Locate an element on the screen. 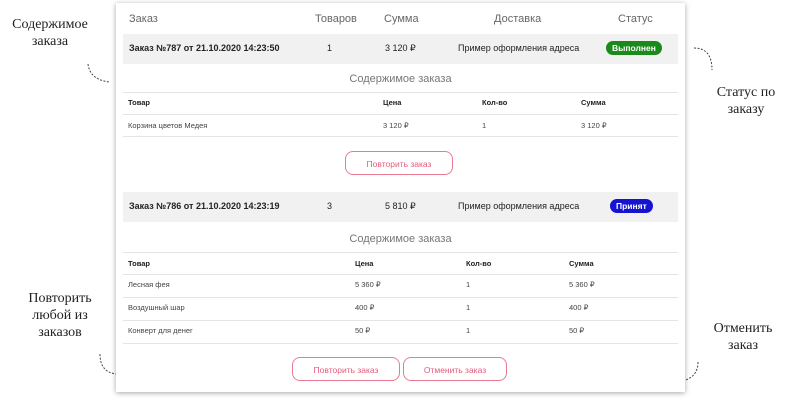 Image resolution: width=800 pixels, height=400 pixels. annotation-arrow-contents is located at coordinates (99, 73).